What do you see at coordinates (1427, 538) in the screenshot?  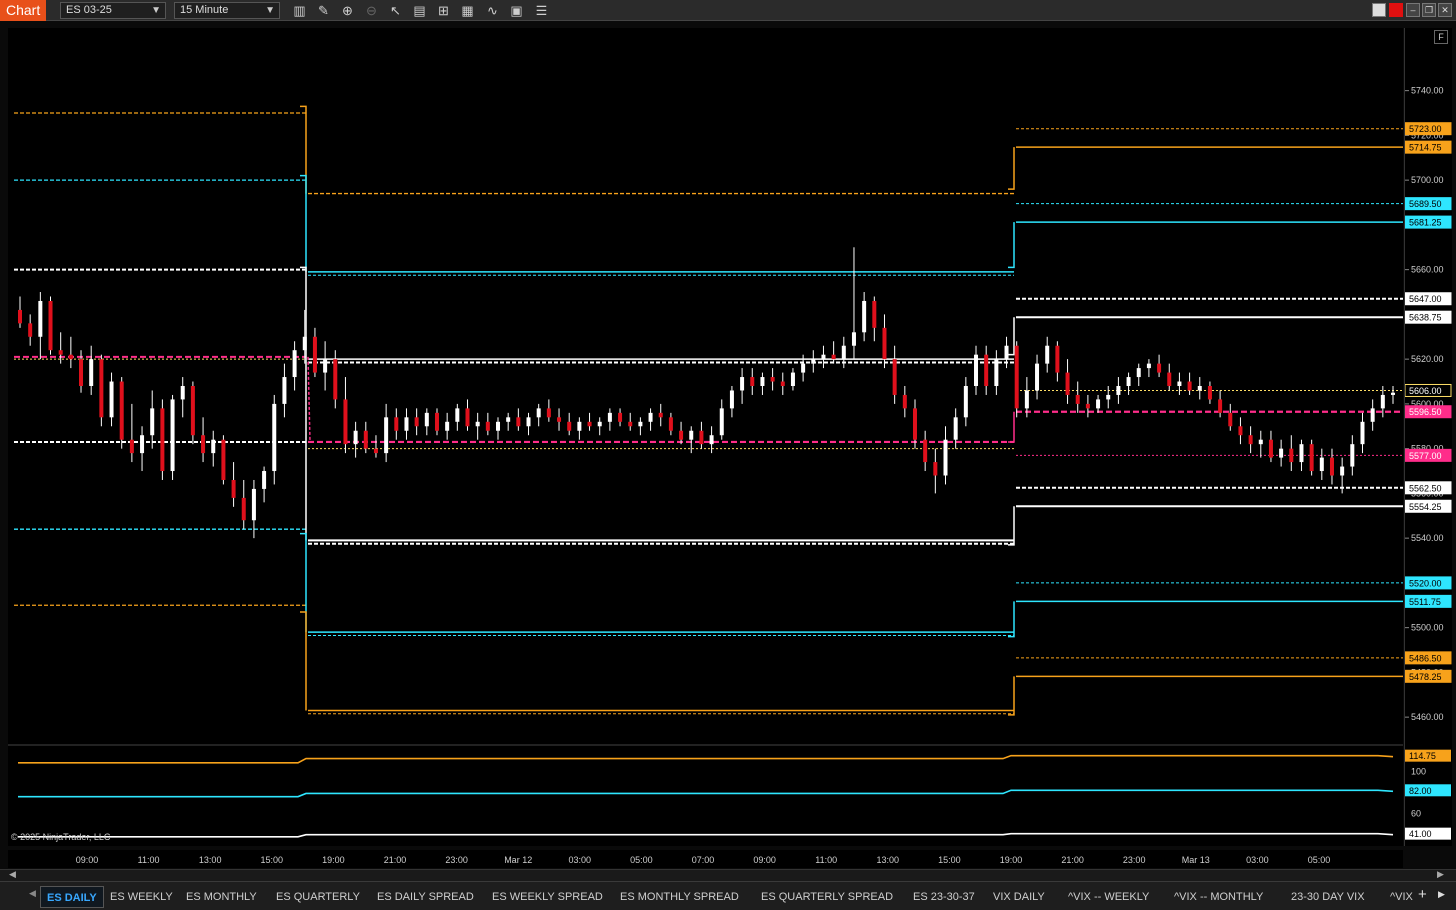 I see `price-tick-label: 5540.00` at bounding box center [1427, 538].